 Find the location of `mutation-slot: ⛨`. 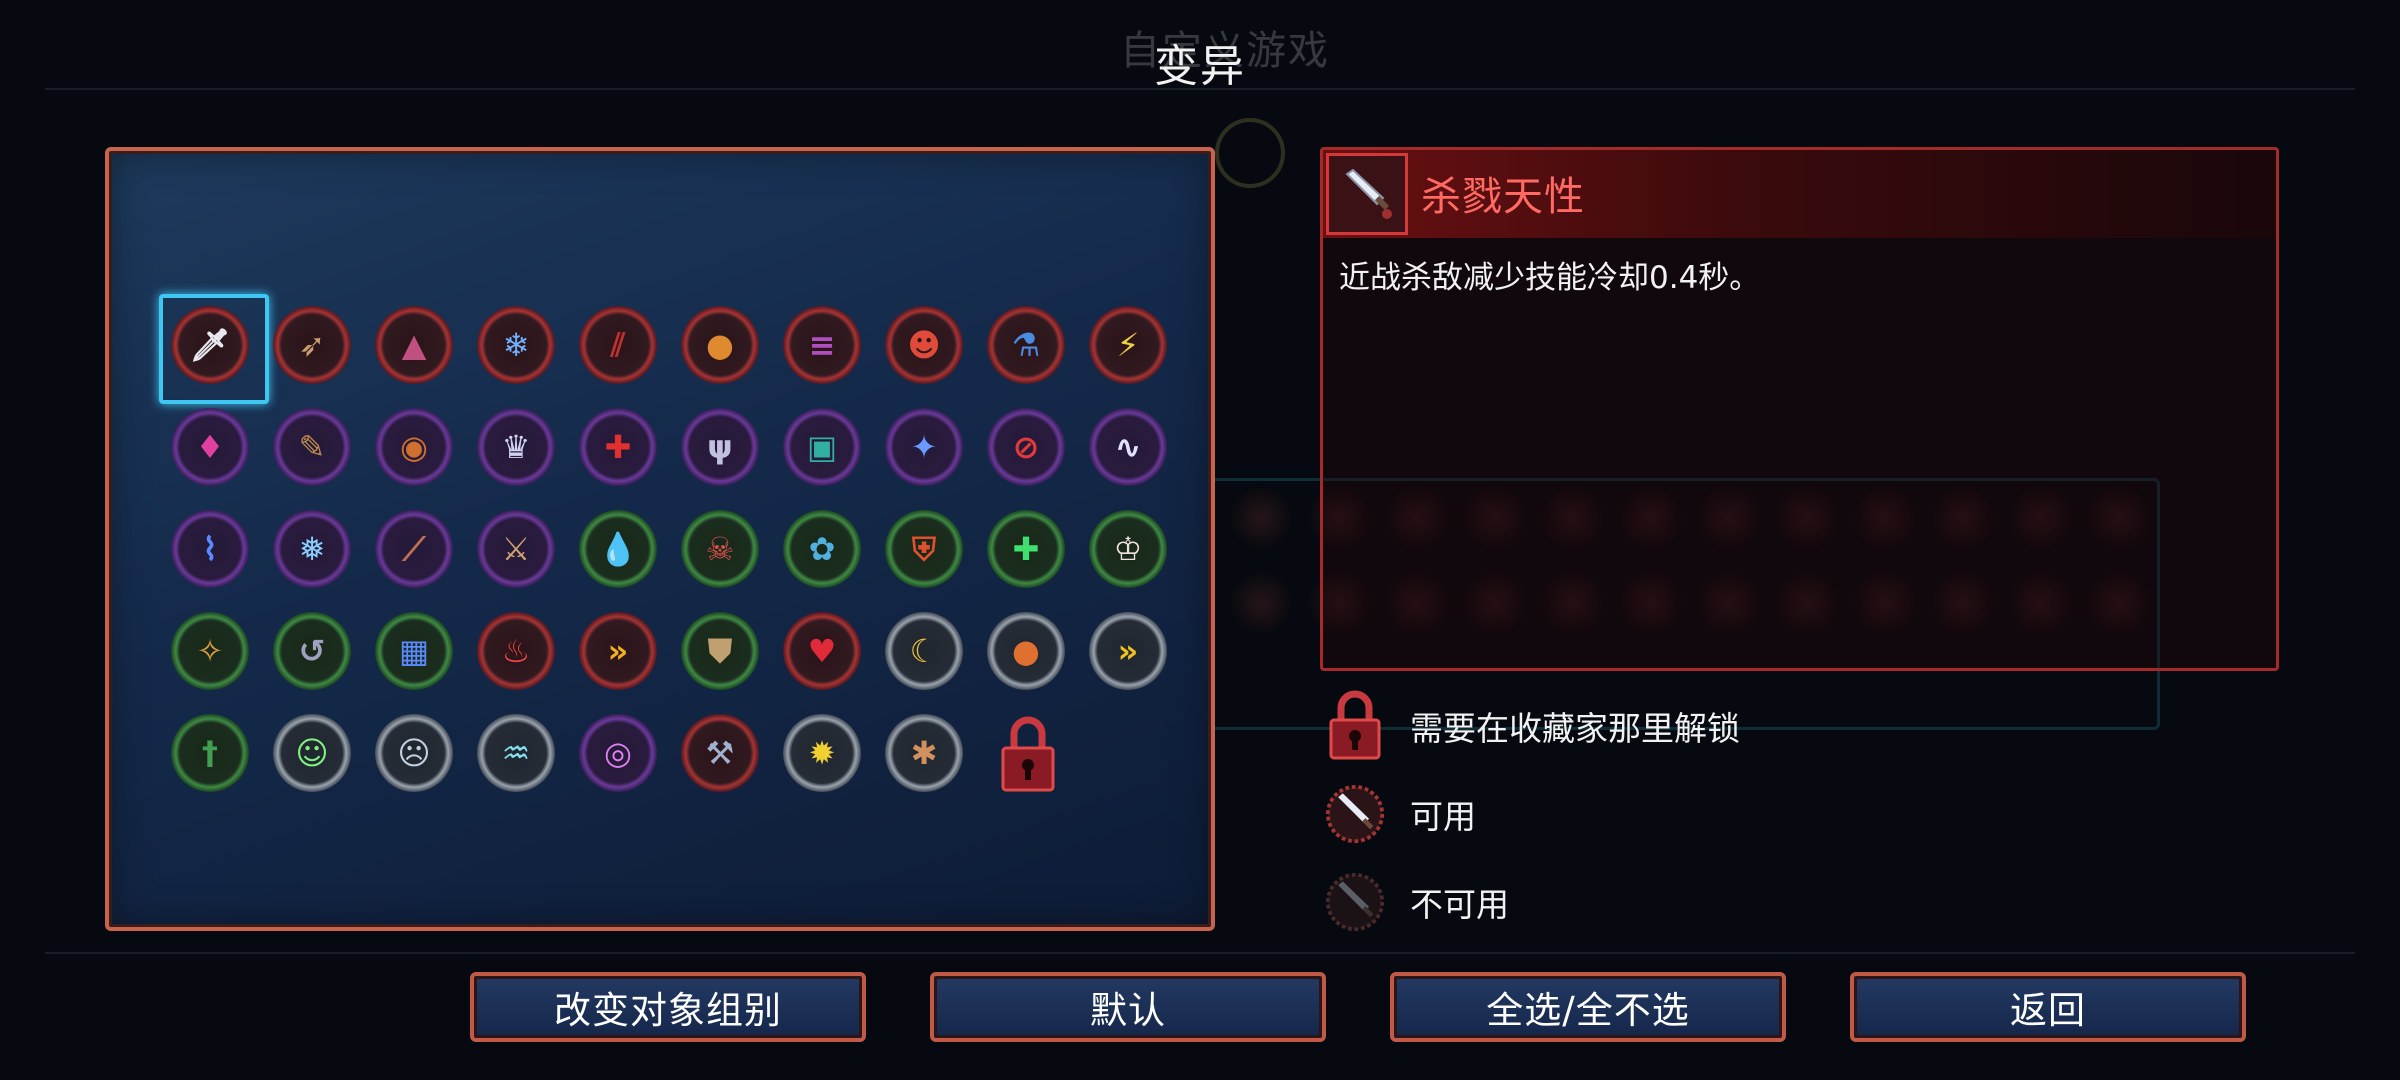

mutation-slot: ⛨ is located at coordinates (926, 551).